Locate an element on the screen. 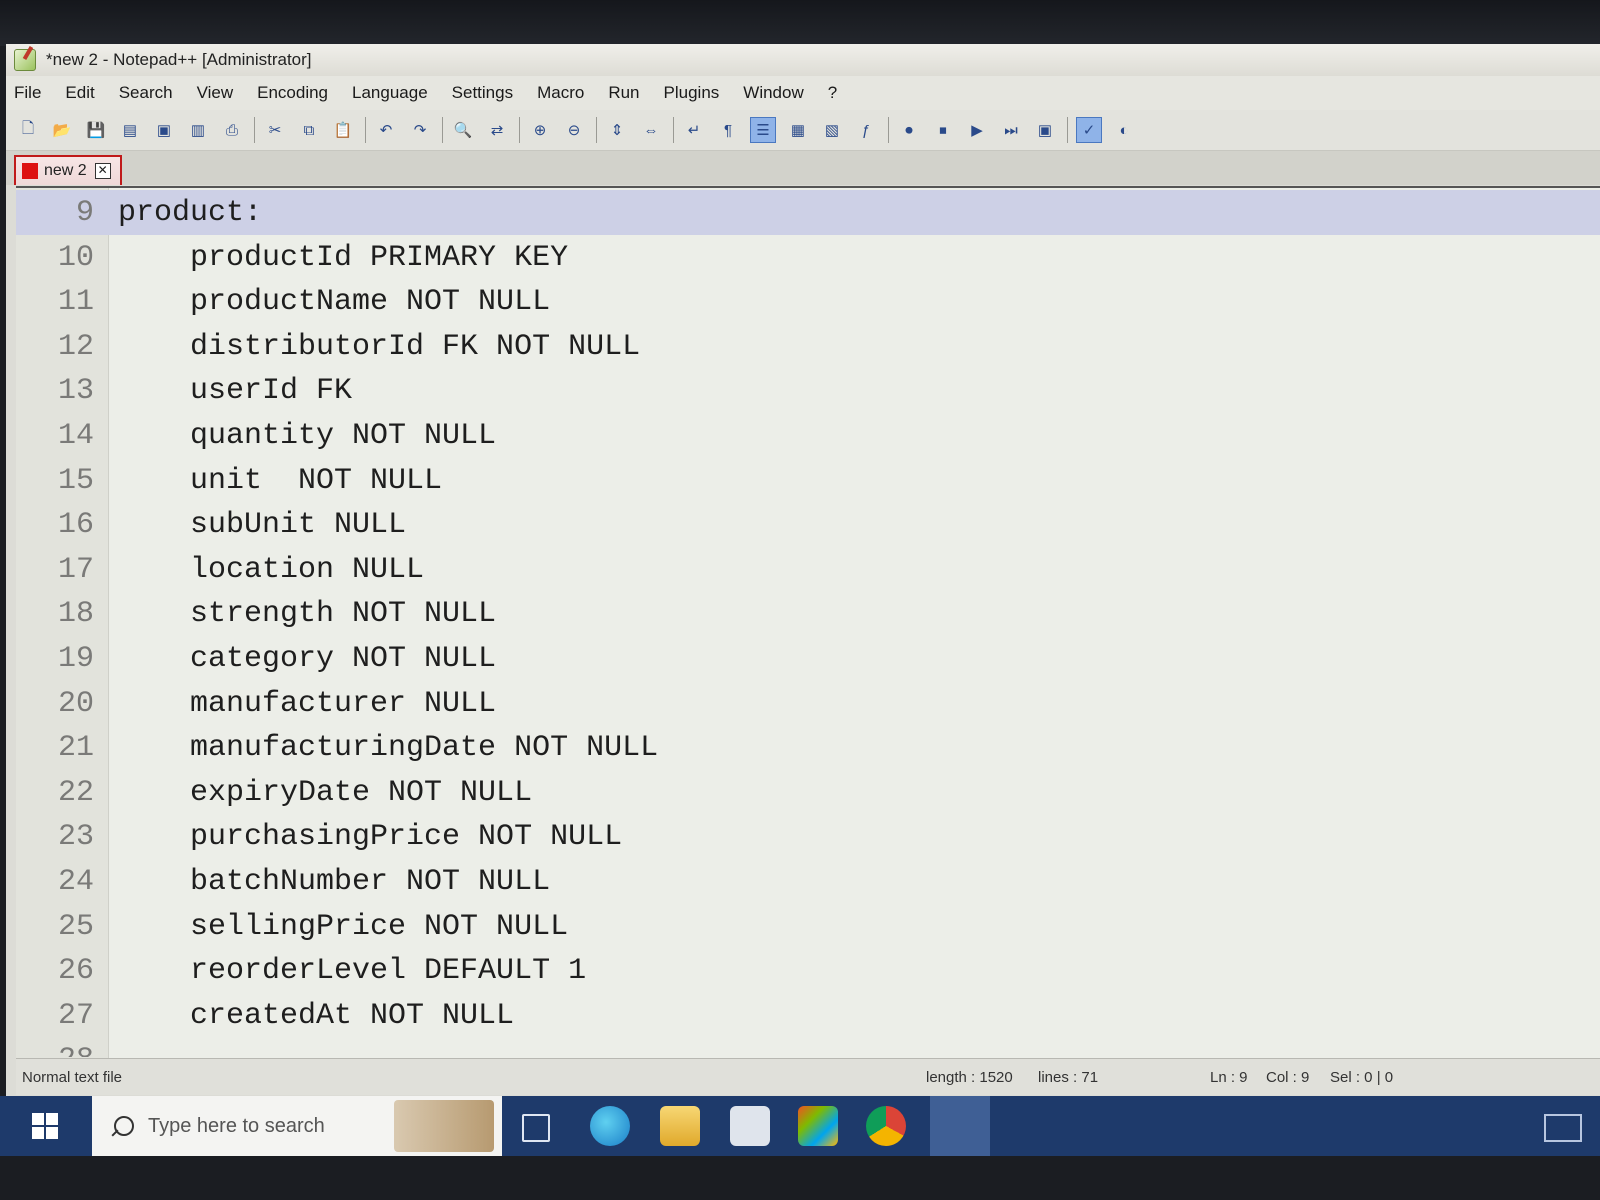  menu-search: Search is located at coordinates (146, 93).